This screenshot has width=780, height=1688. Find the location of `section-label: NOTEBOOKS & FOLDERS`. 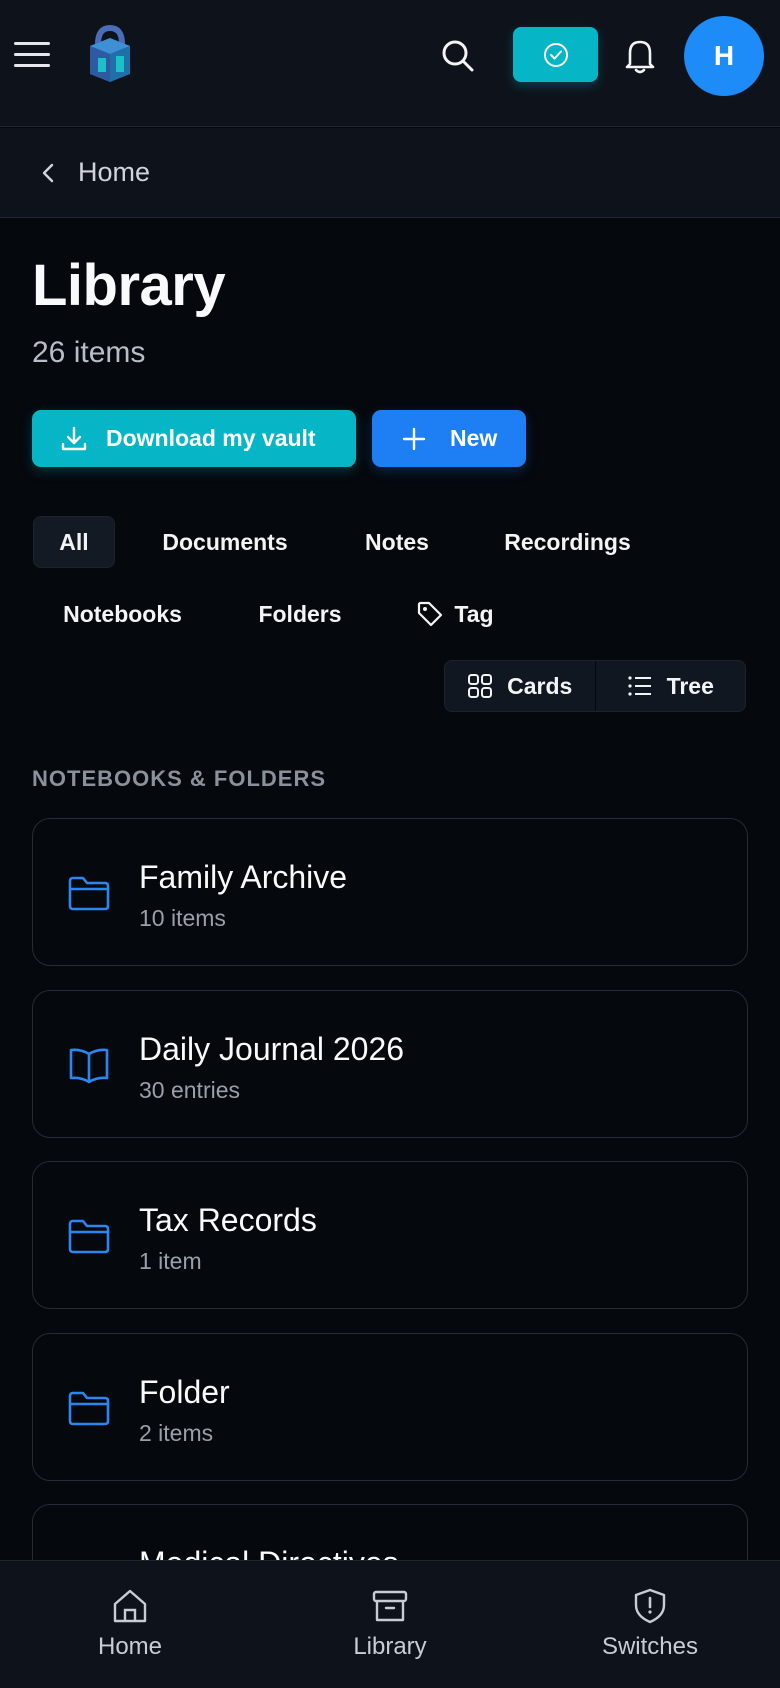

section-label: NOTEBOOKS & FOLDERS is located at coordinates (179, 778).